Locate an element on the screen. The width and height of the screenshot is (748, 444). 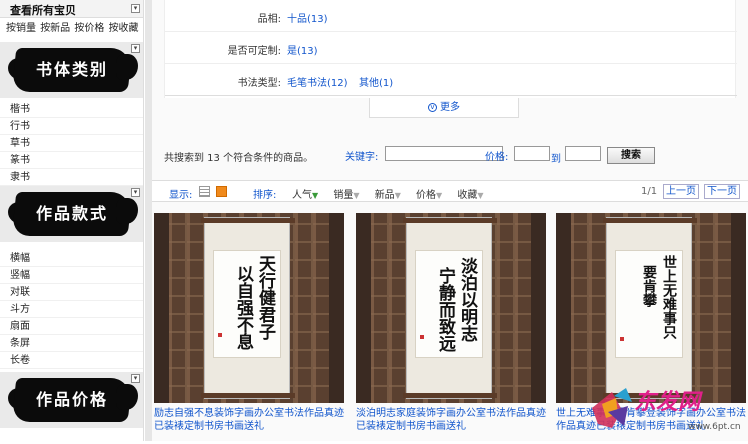
sort-favorites: 收藏▼ is located at coordinates (470, 195).